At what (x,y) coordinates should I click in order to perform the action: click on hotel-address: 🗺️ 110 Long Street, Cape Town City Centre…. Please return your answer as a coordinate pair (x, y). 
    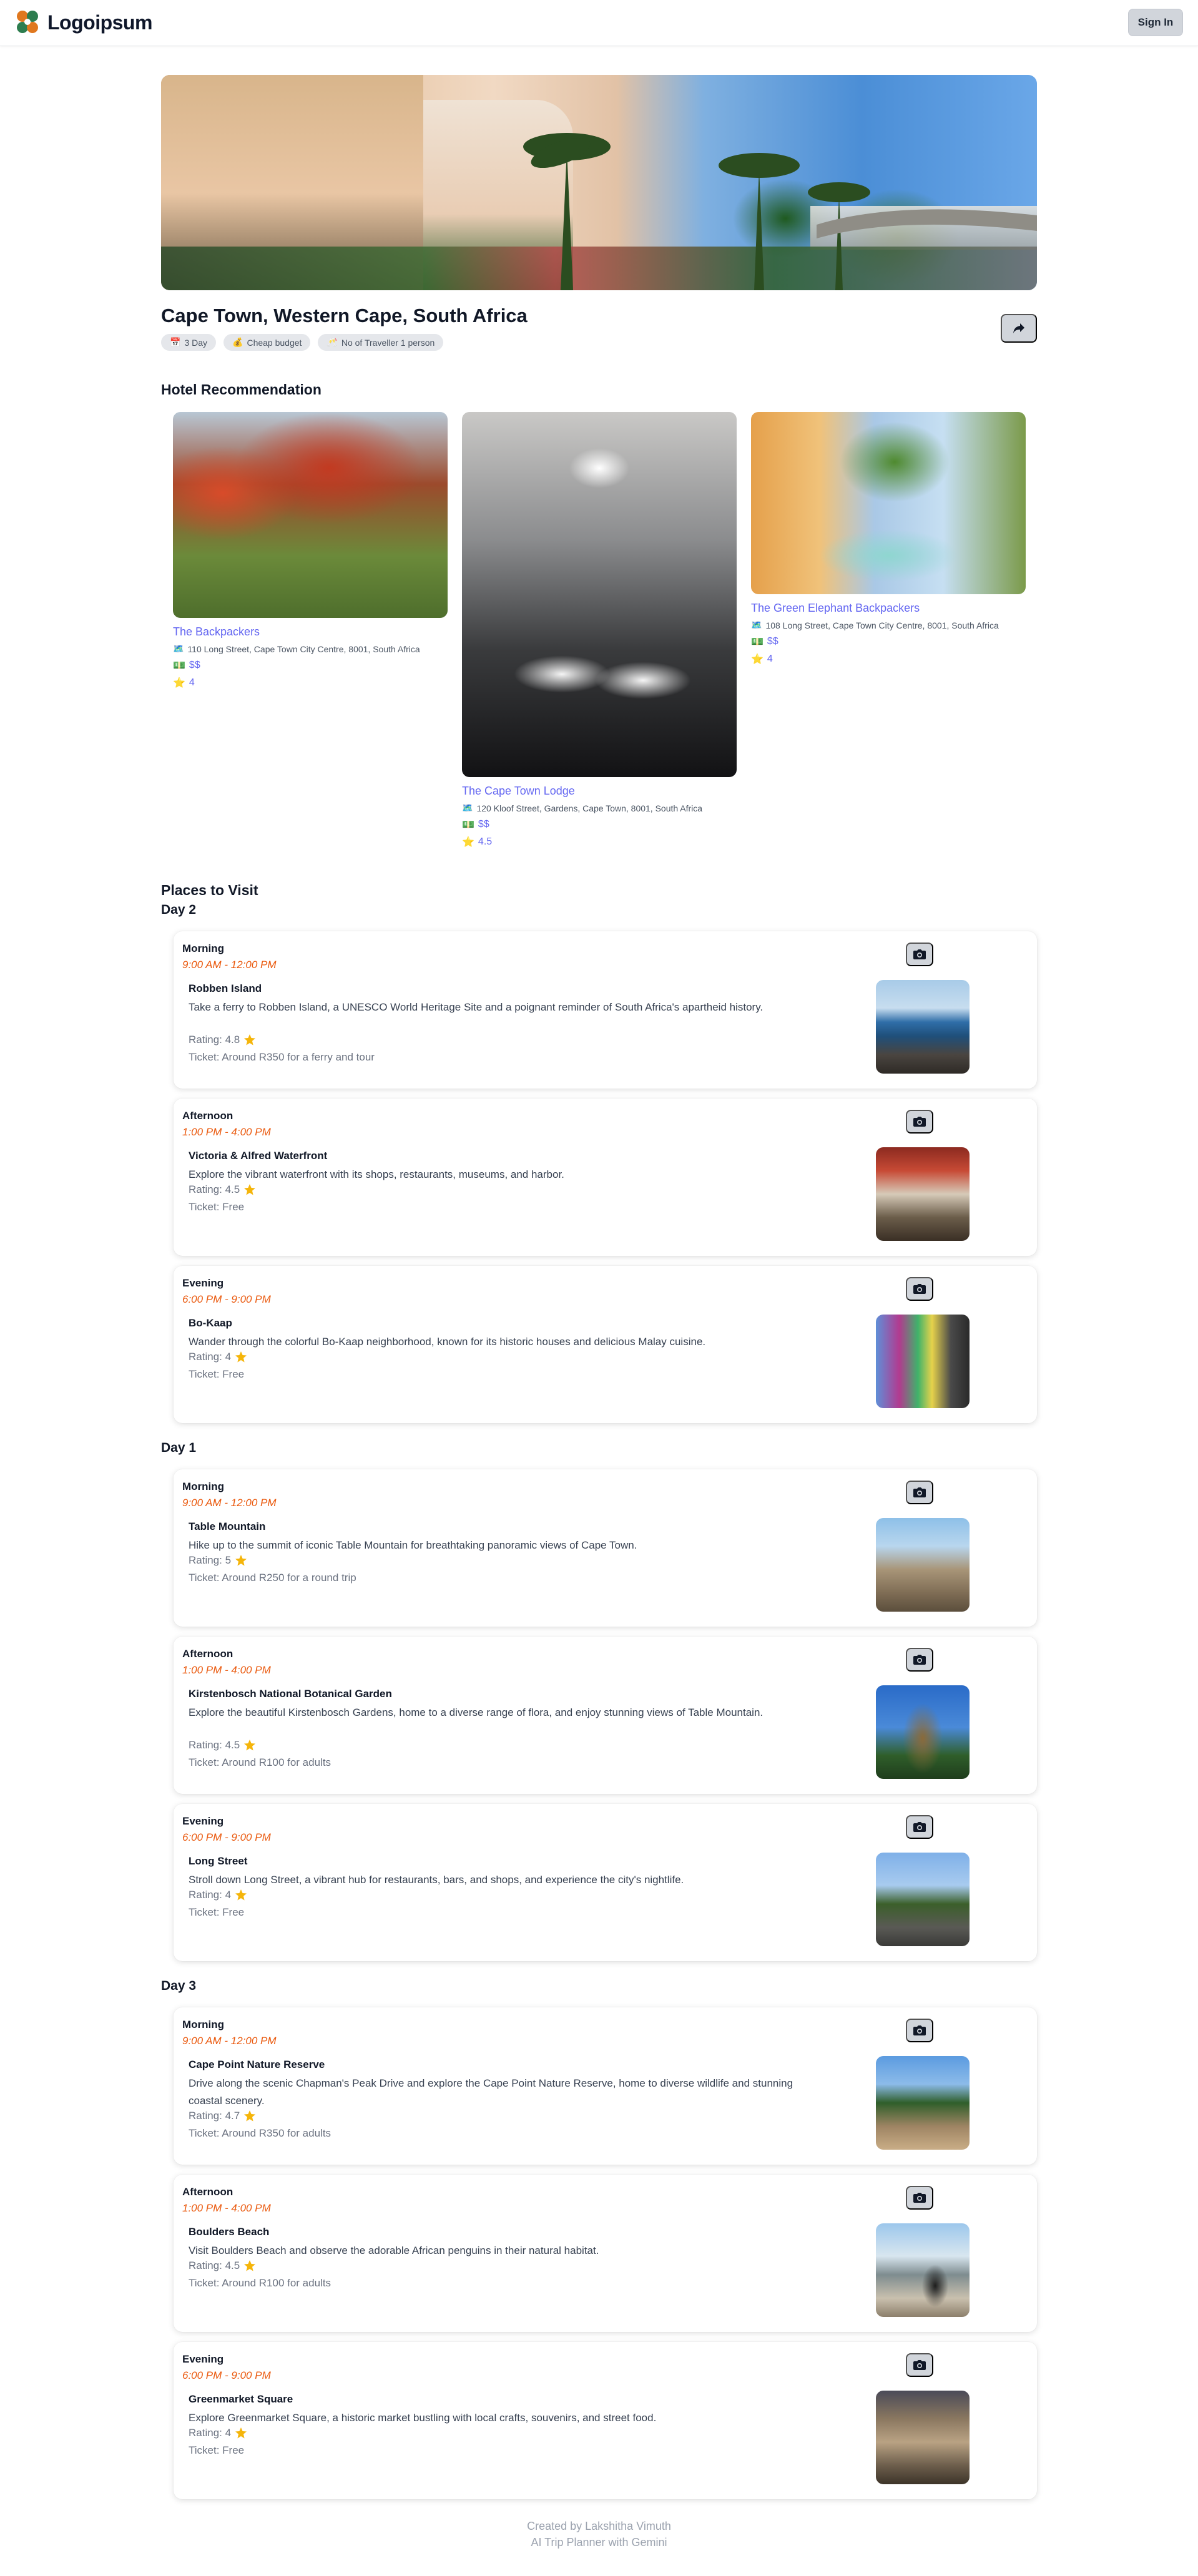
    Looking at the image, I should click on (296, 649).